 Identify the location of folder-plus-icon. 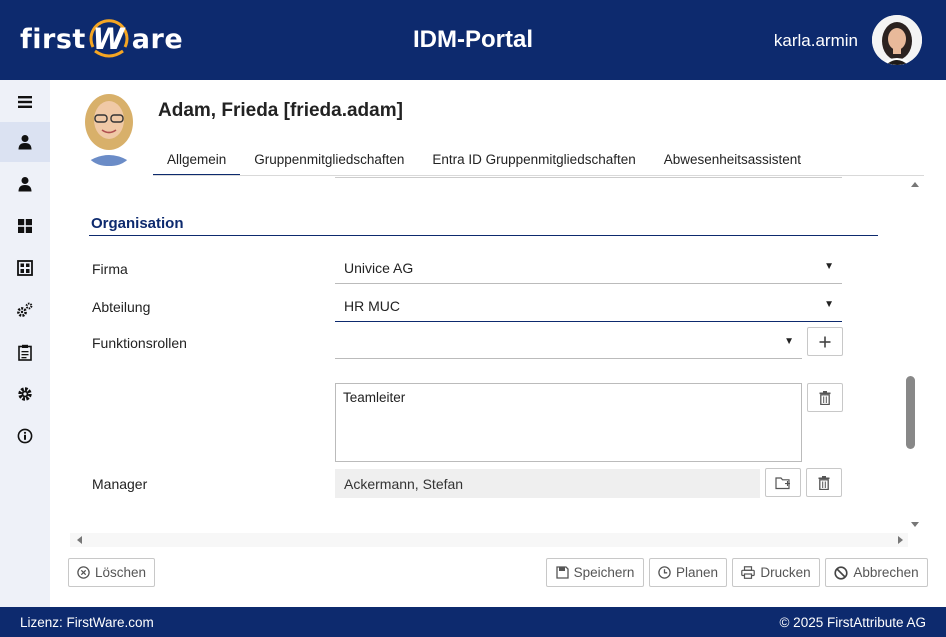
(782, 482).